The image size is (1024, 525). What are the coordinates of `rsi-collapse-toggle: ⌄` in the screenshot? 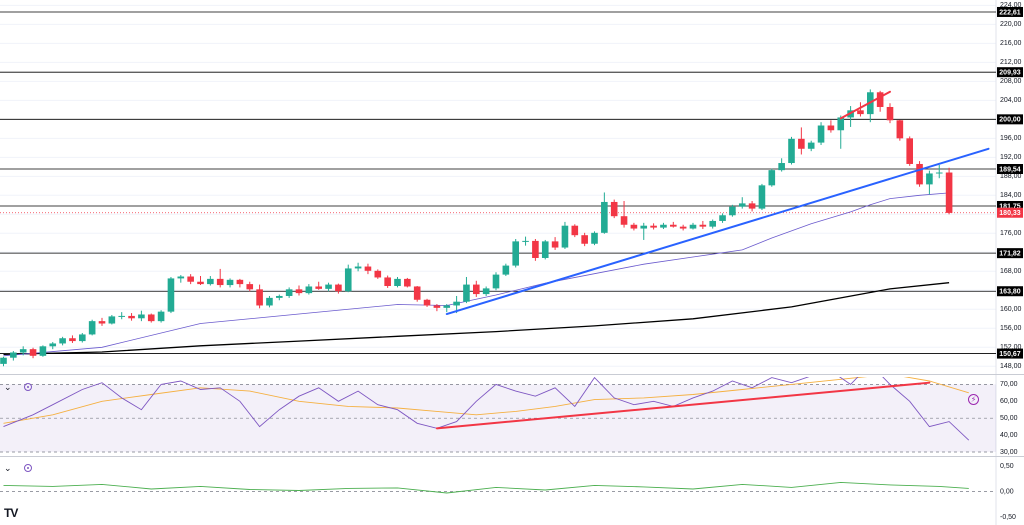 It's located at (8, 387).